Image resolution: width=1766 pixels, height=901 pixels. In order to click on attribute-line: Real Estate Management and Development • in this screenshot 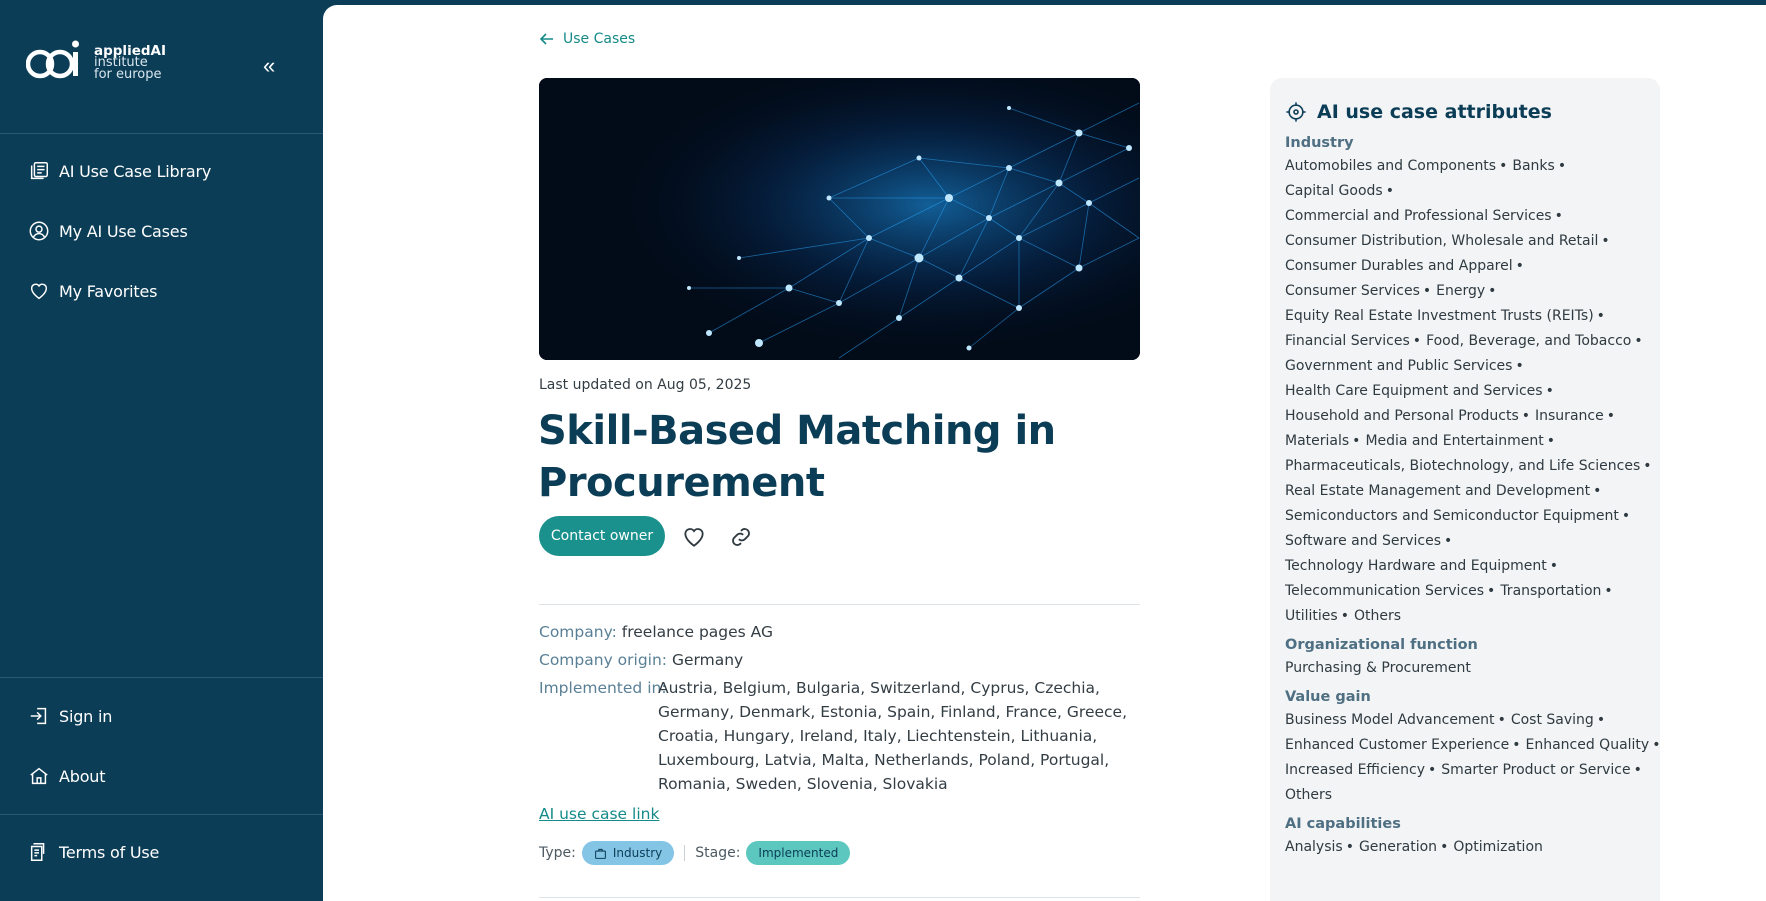, I will do `click(1465, 491)`.